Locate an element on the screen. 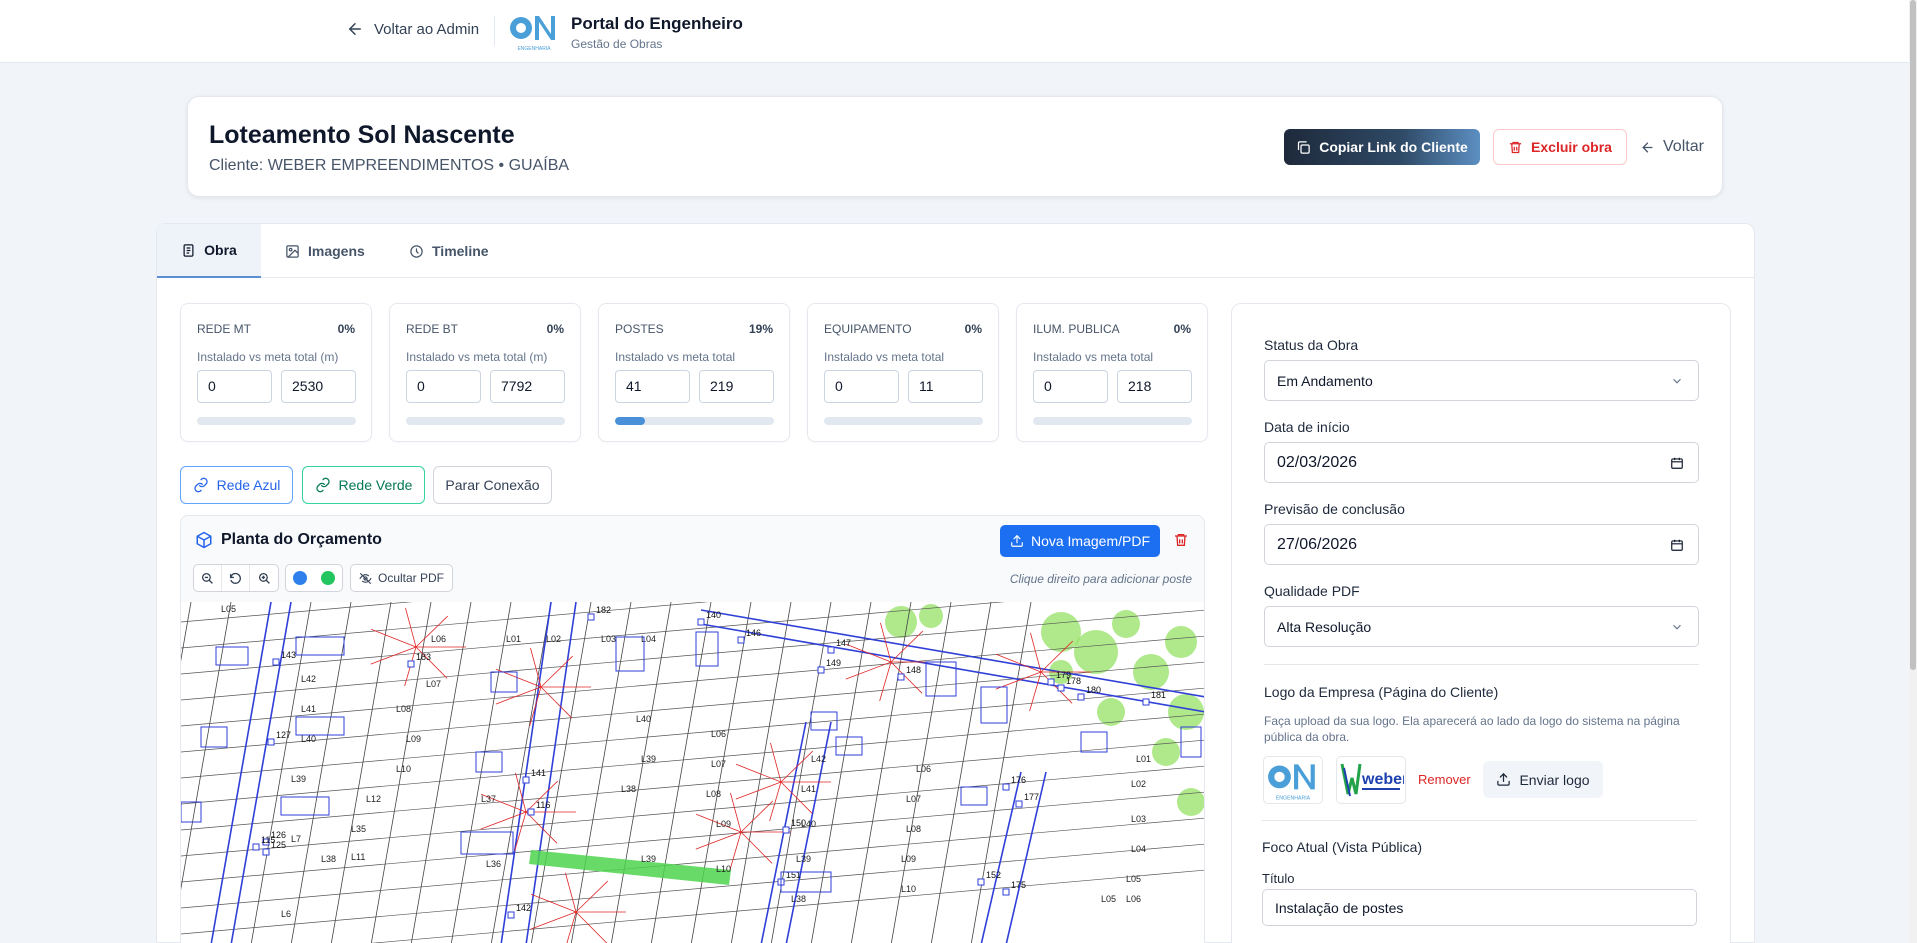  status-select: Em Andamento is located at coordinates (1481, 380).